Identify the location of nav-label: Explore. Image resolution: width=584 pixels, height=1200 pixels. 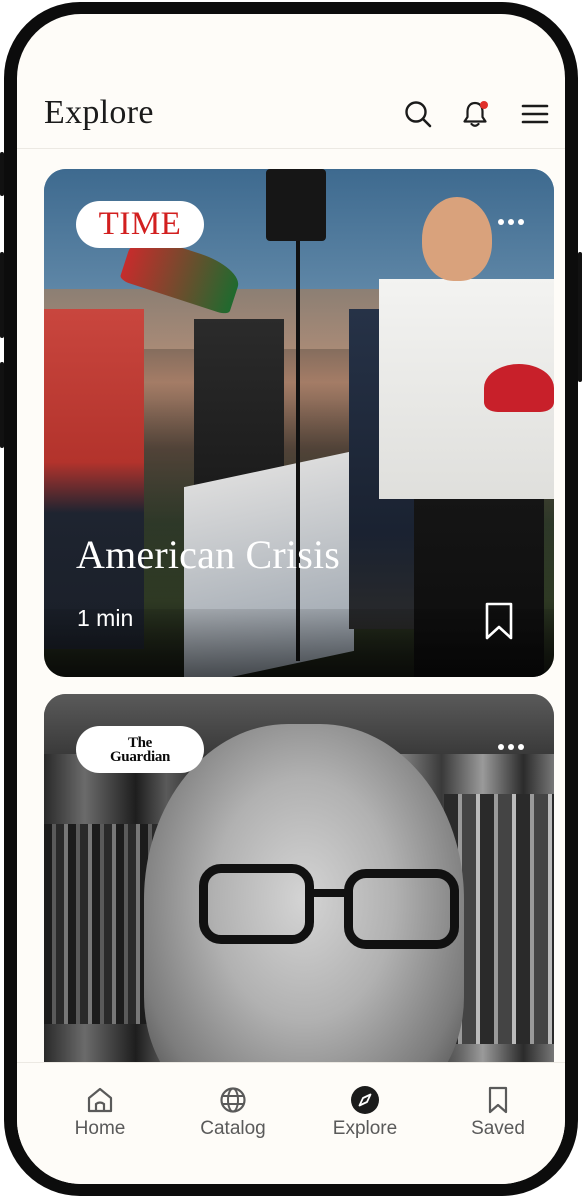
(365, 1128).